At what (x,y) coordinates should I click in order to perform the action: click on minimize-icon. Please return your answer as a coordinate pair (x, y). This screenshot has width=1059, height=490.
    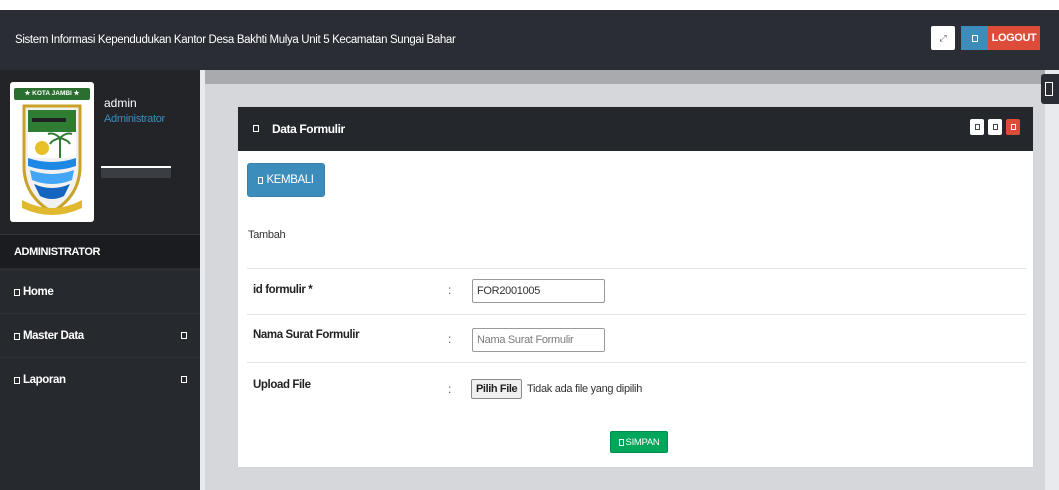
    Looking at the image, I should click on (977, 127).